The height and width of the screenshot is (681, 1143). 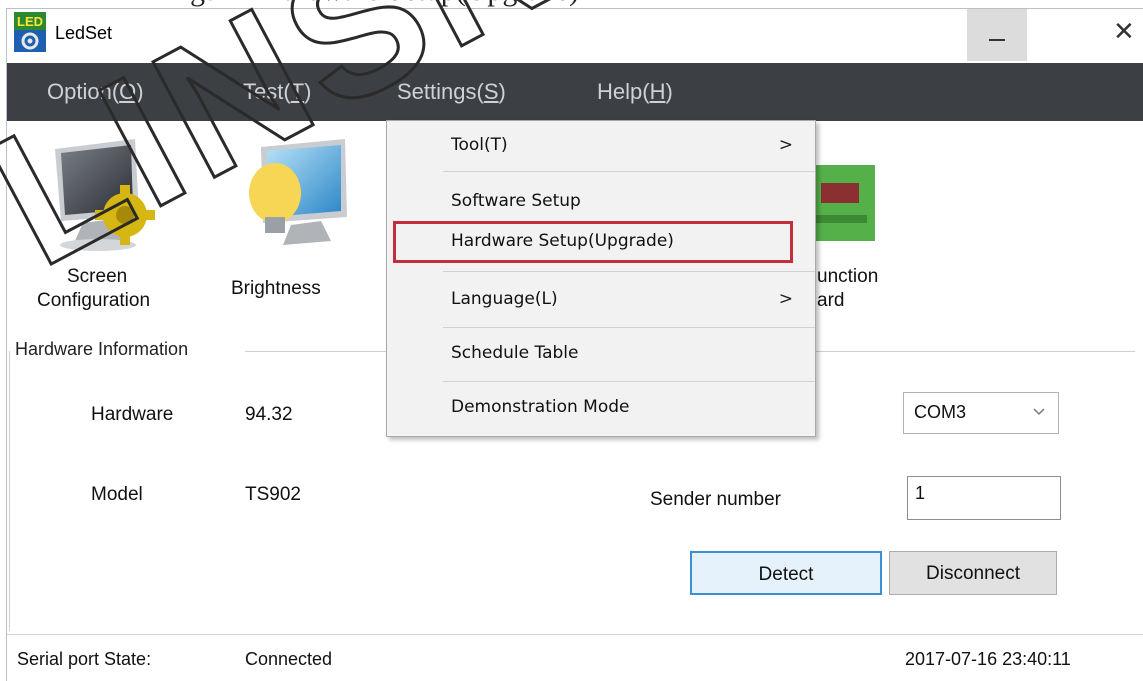 What do you see at coordinates (669, 91) in the screenshot?
I see `menu-help-suffix: )` at bounding box center [669, 91].